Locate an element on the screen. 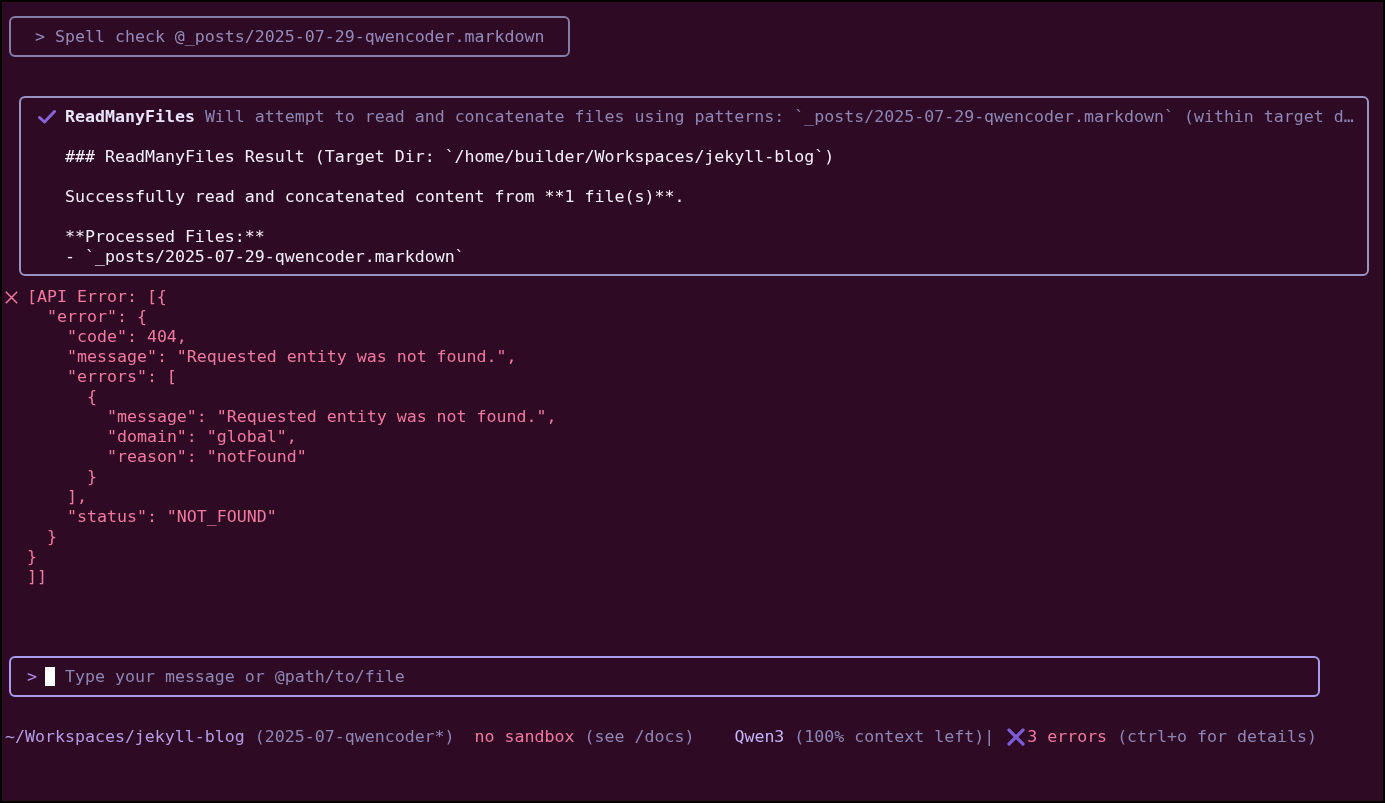 This screenshot has width=1385, height=803. context-remaining: (100% context left) is located at coordinates (889, 737).